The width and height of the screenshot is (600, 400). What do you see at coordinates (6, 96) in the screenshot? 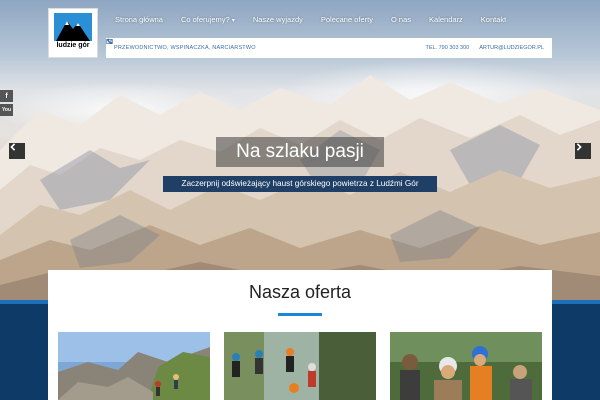
I see `facebook-icon: f` at bounding box center [6, 96].